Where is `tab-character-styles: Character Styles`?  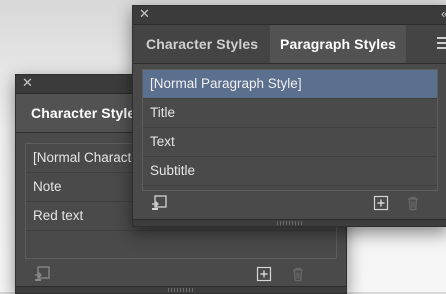
tab-character-styles: Character Styles is located at coordinates (202, 44).